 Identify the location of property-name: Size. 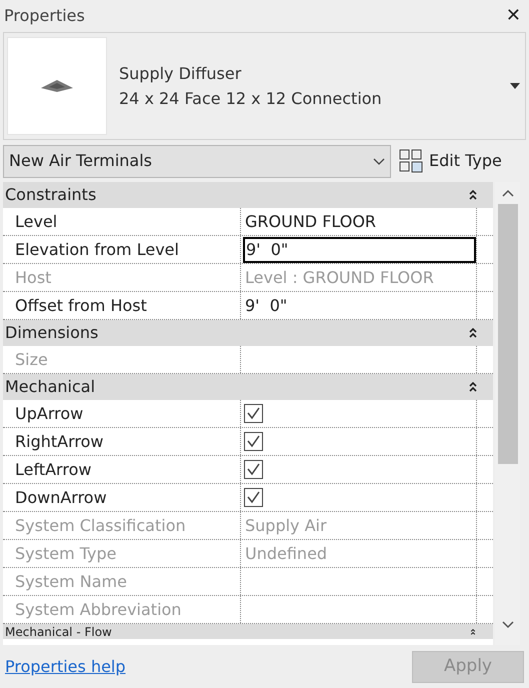
(122, 359).